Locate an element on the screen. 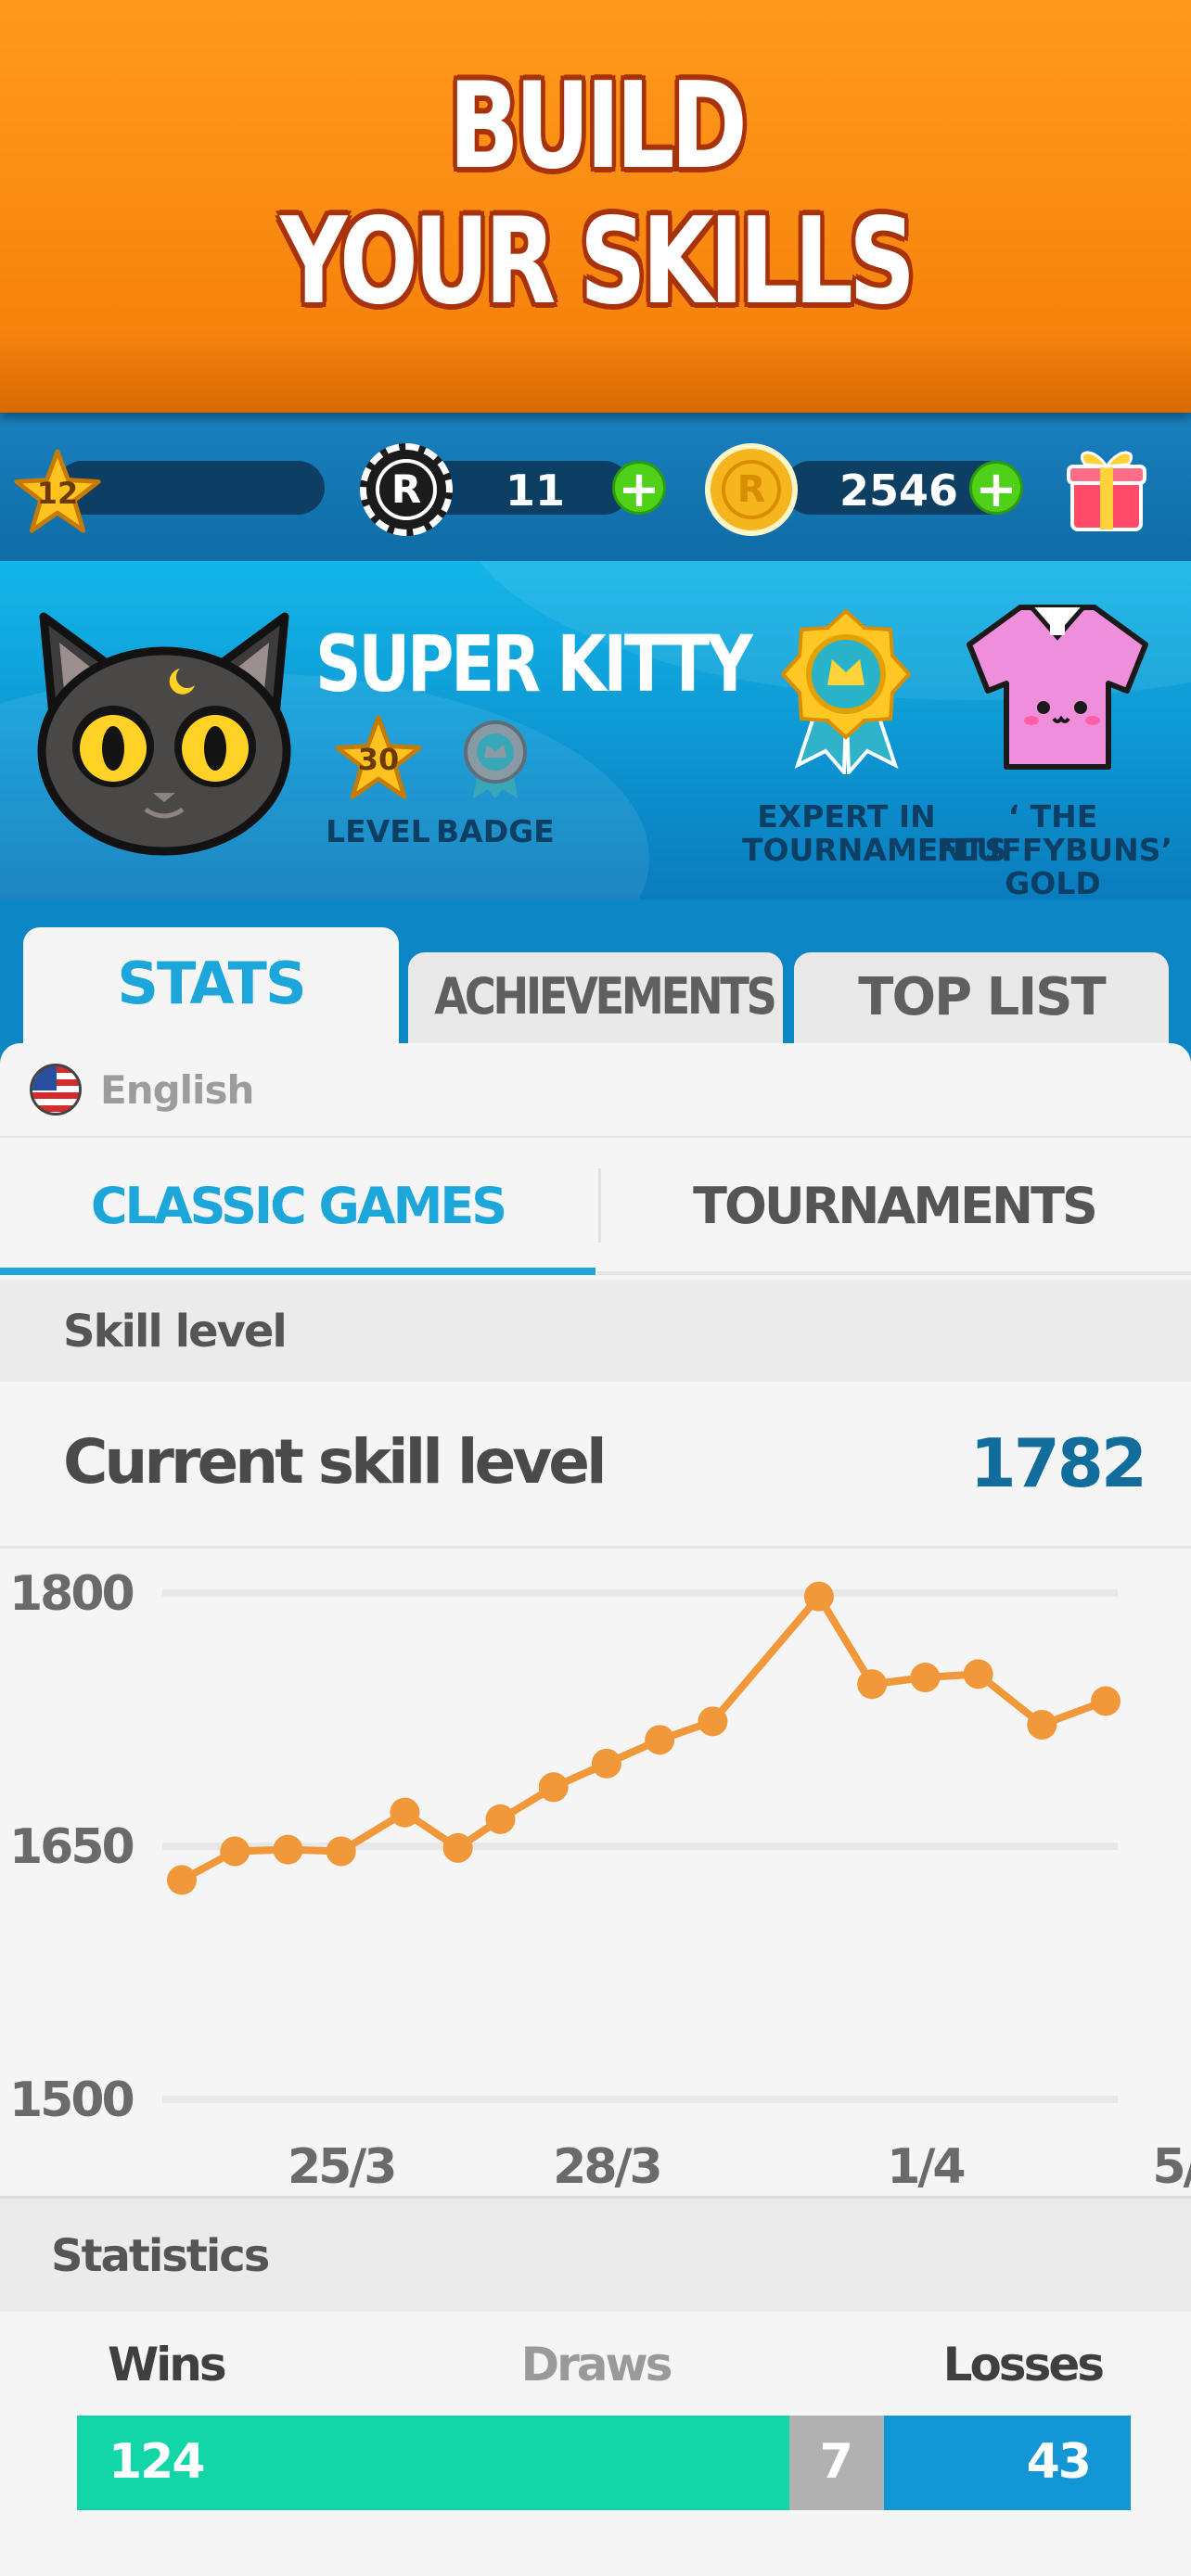 The image size is (1191, 2576). level-label: LEVEL is located at coordinates (378, 831).